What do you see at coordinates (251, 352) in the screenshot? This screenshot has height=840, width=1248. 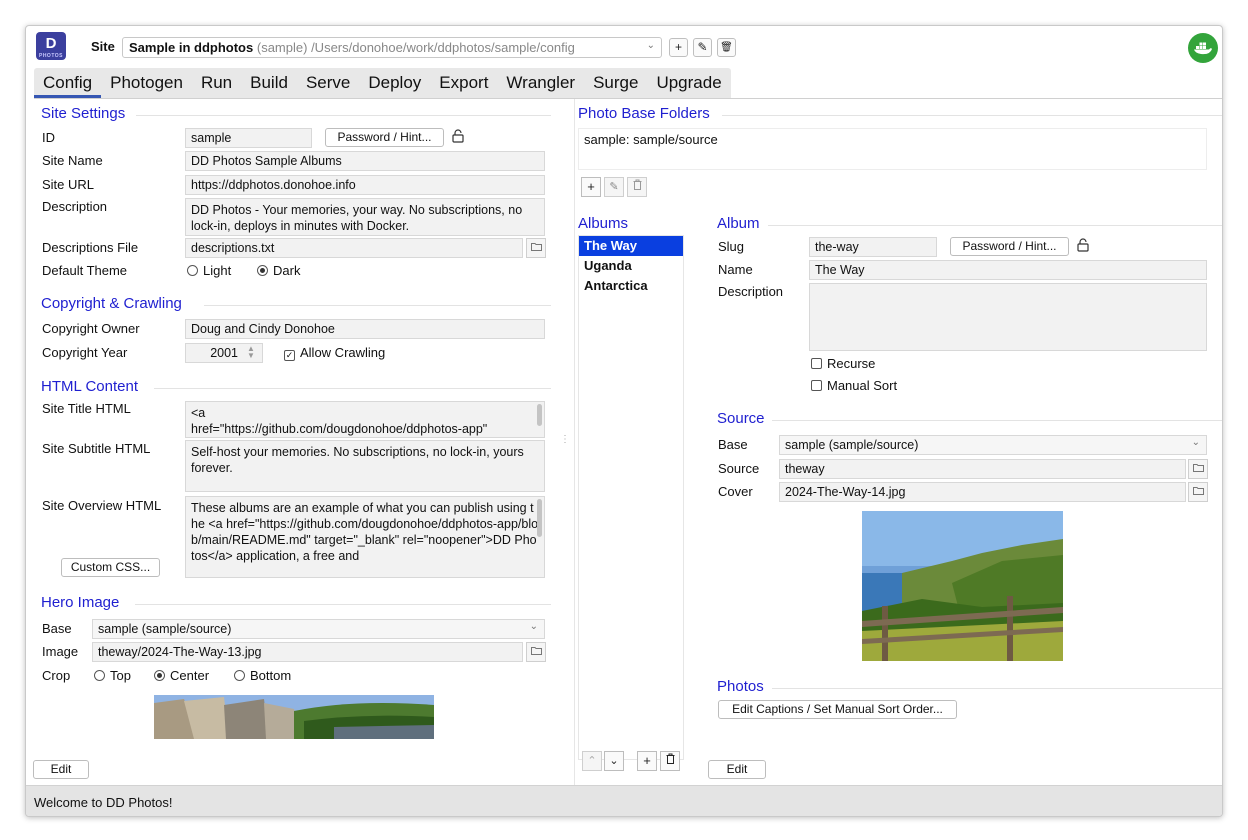 I see `year-stepper-icon: ▲ ▼` at bounding box center [251, 352].